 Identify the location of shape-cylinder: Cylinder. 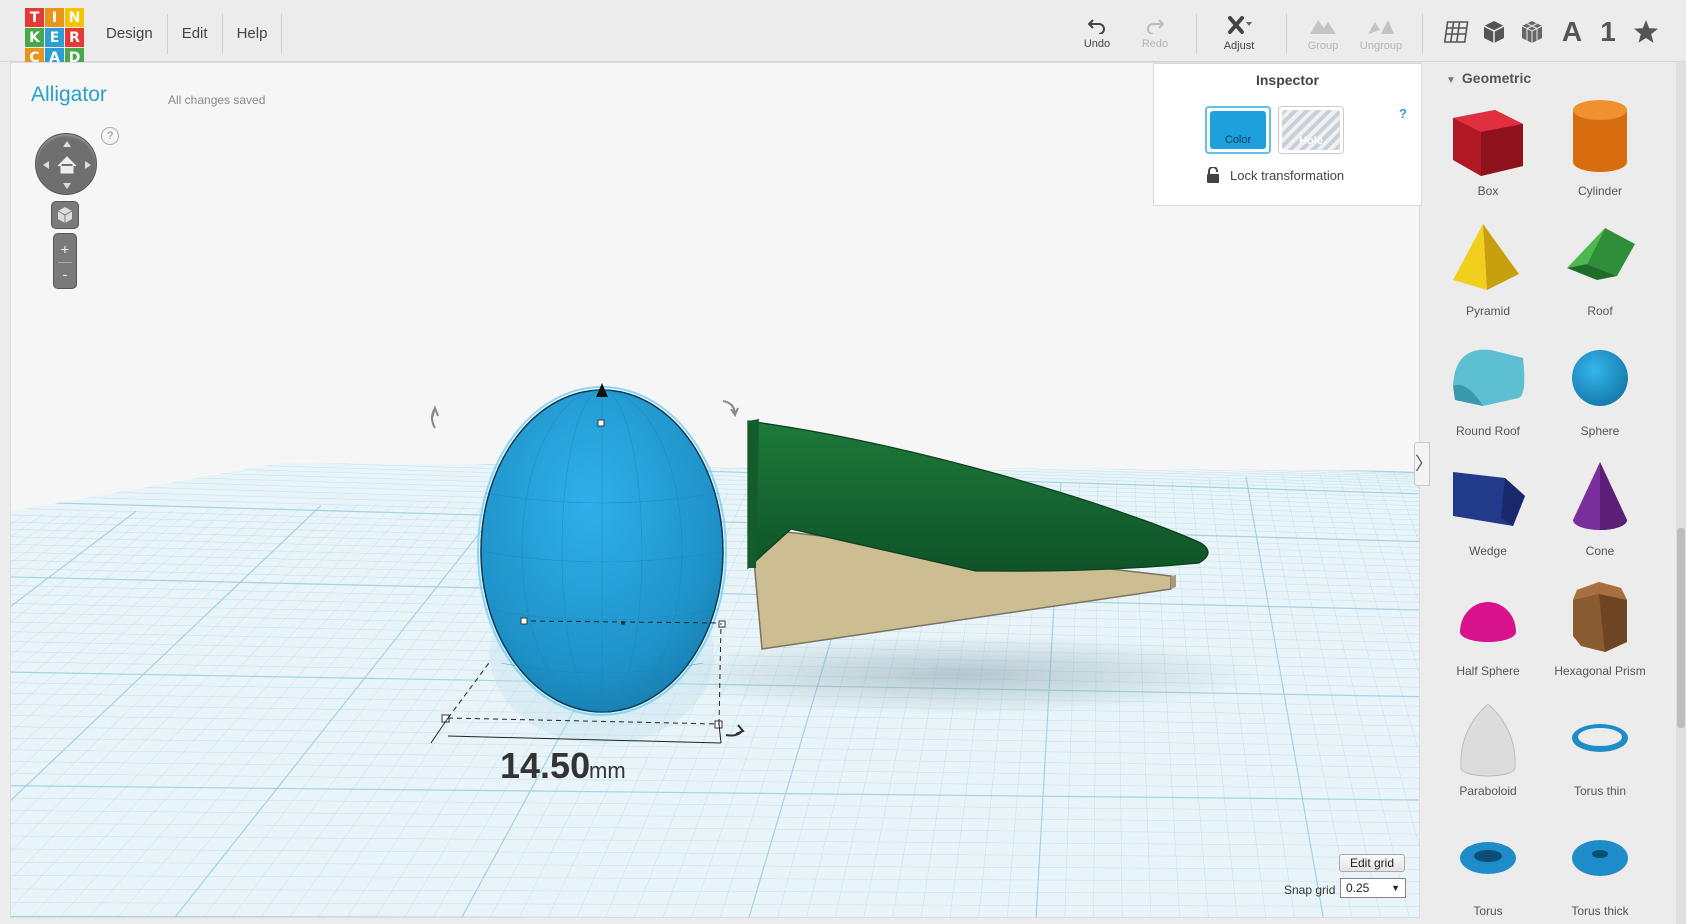
(1600, 151).